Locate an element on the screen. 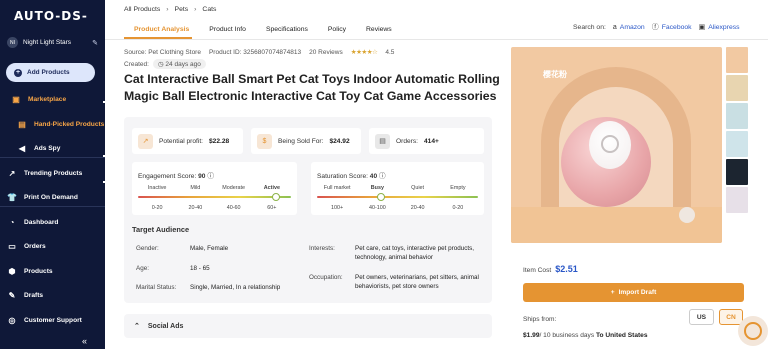 The width and height of the screenshot is (768, 349). image-thumbnails is located at coordinates (738, 131).